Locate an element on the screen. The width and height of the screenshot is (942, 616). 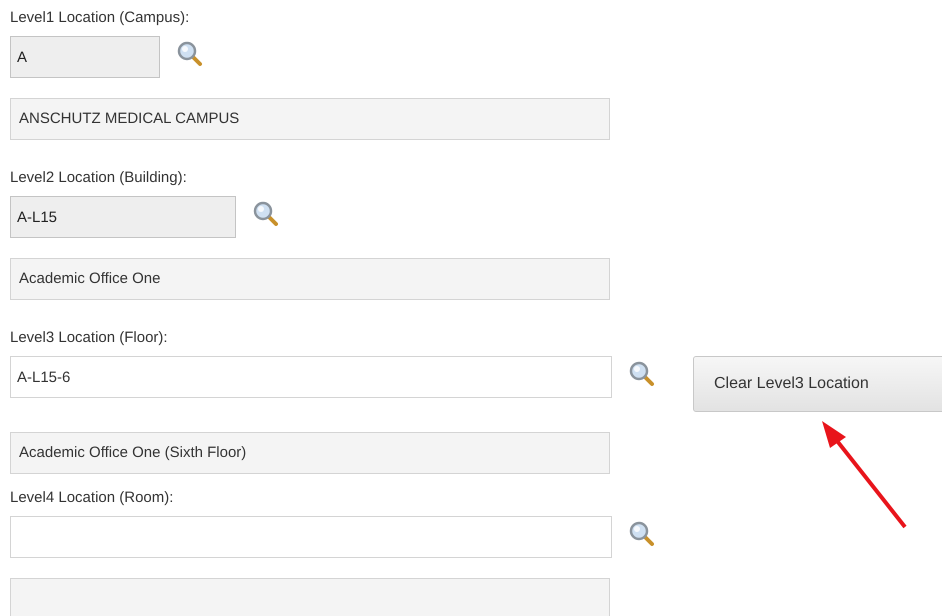
input-field: A is located at coordinates (85, 57).